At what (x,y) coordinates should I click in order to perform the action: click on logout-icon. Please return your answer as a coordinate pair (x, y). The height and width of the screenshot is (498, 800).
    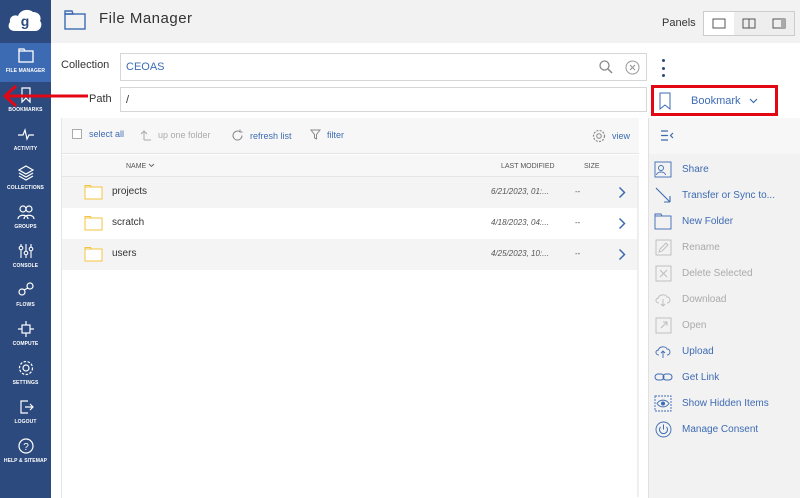
    Looking at the image, I should click on (26, 407).